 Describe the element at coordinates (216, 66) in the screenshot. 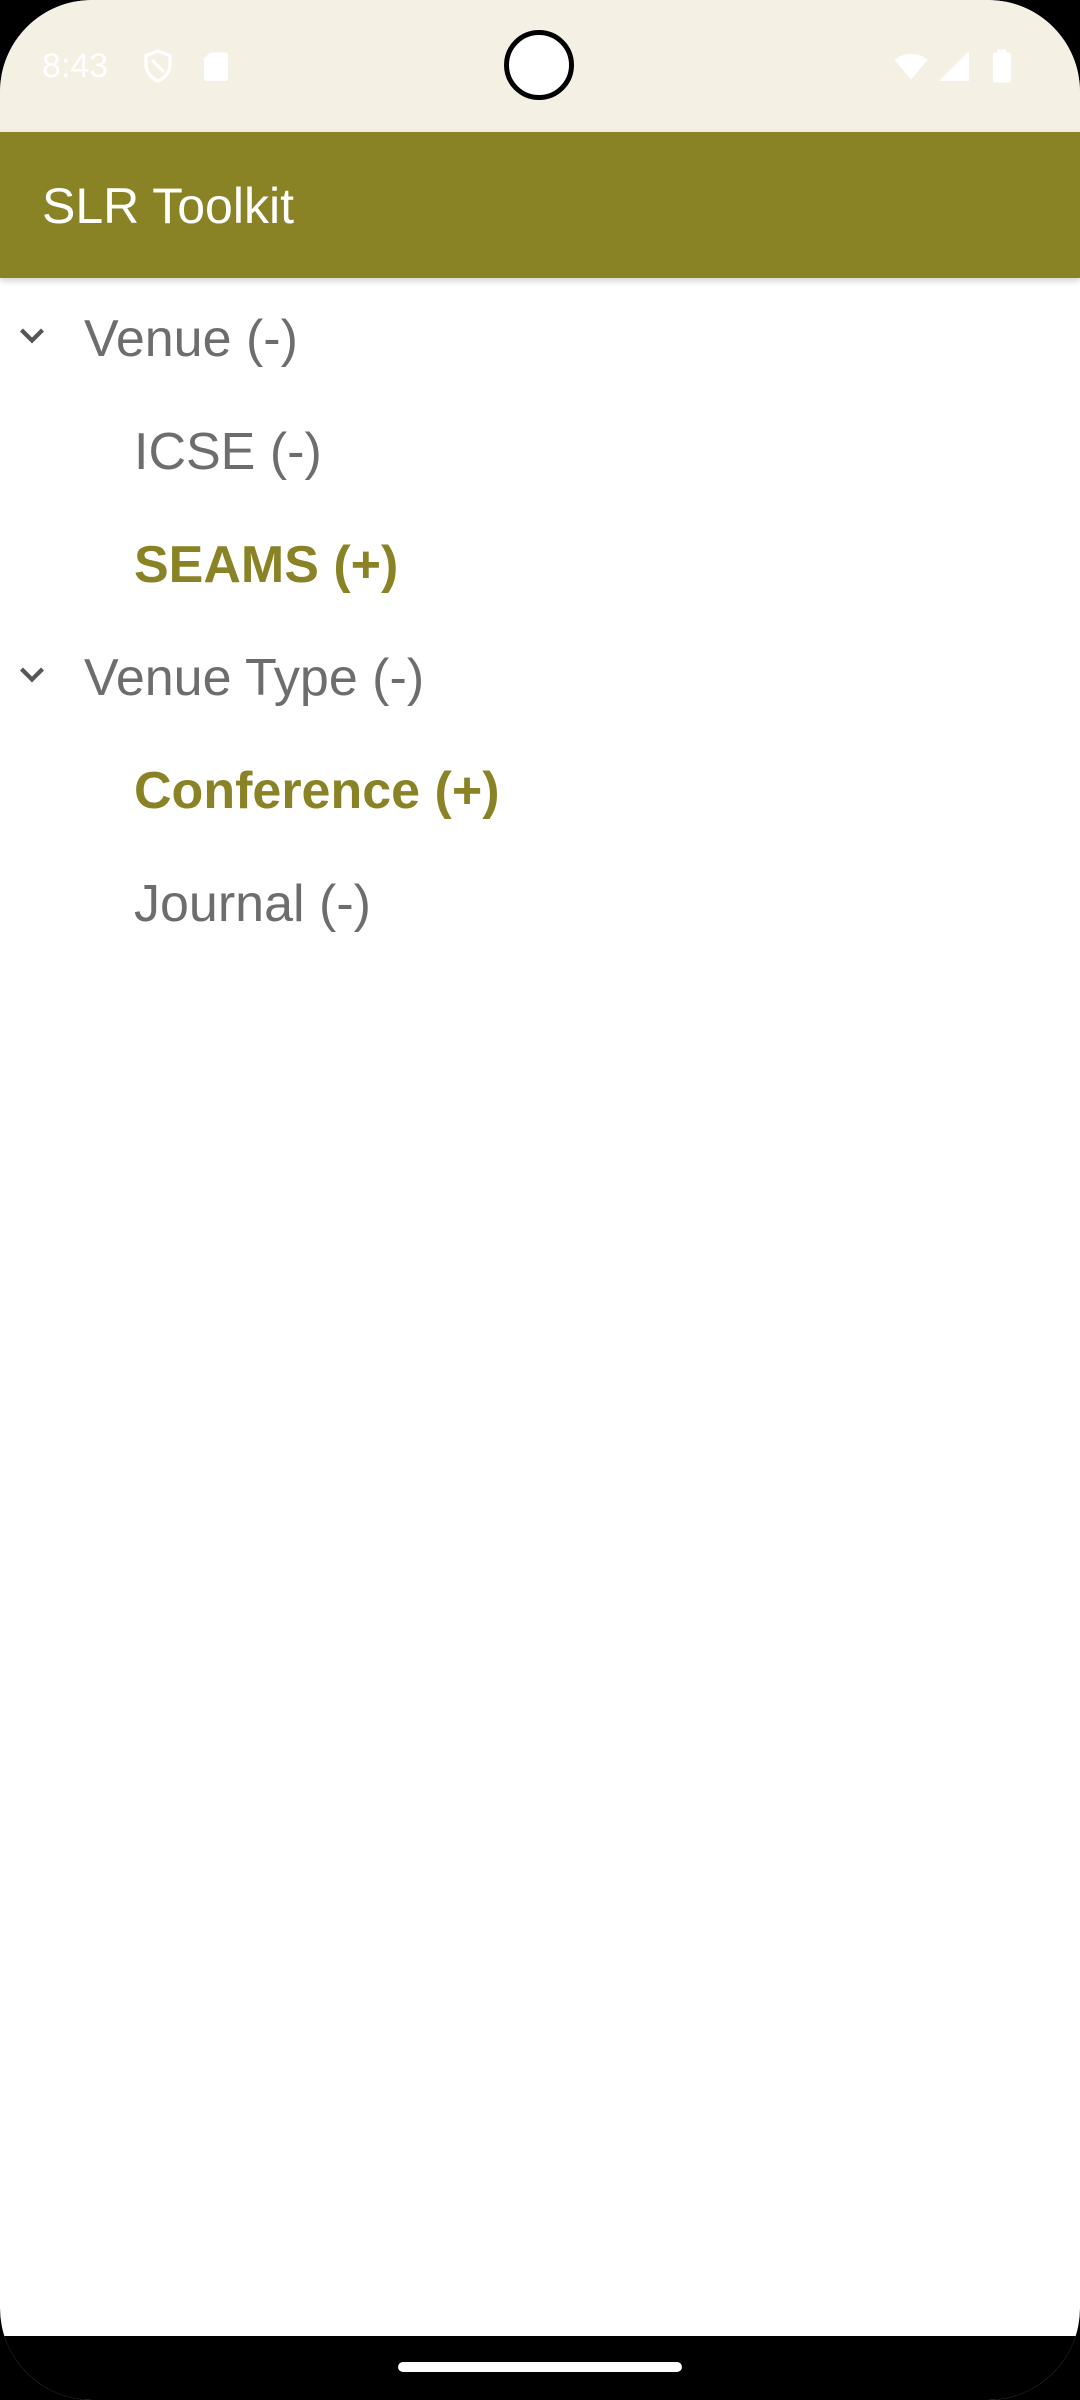

I see `sd-card-icon` at that location.